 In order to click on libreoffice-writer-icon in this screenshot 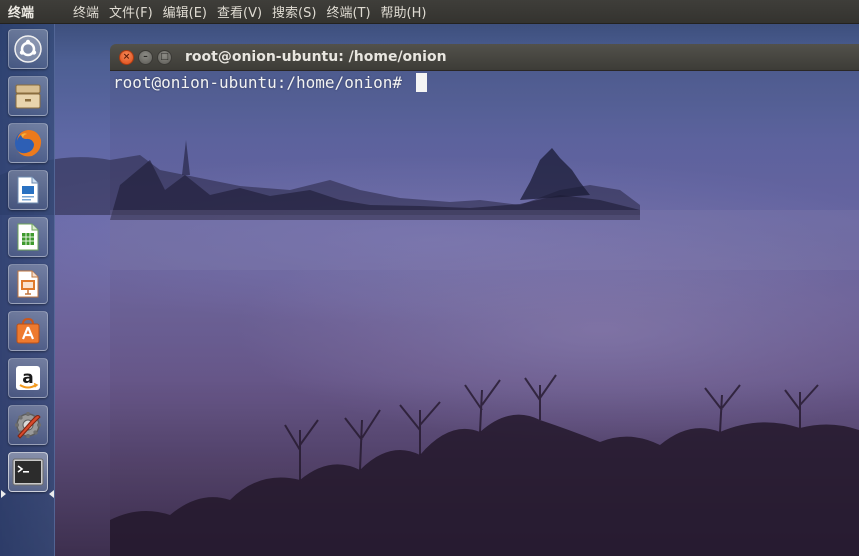, I will do `click(28, 190)`.